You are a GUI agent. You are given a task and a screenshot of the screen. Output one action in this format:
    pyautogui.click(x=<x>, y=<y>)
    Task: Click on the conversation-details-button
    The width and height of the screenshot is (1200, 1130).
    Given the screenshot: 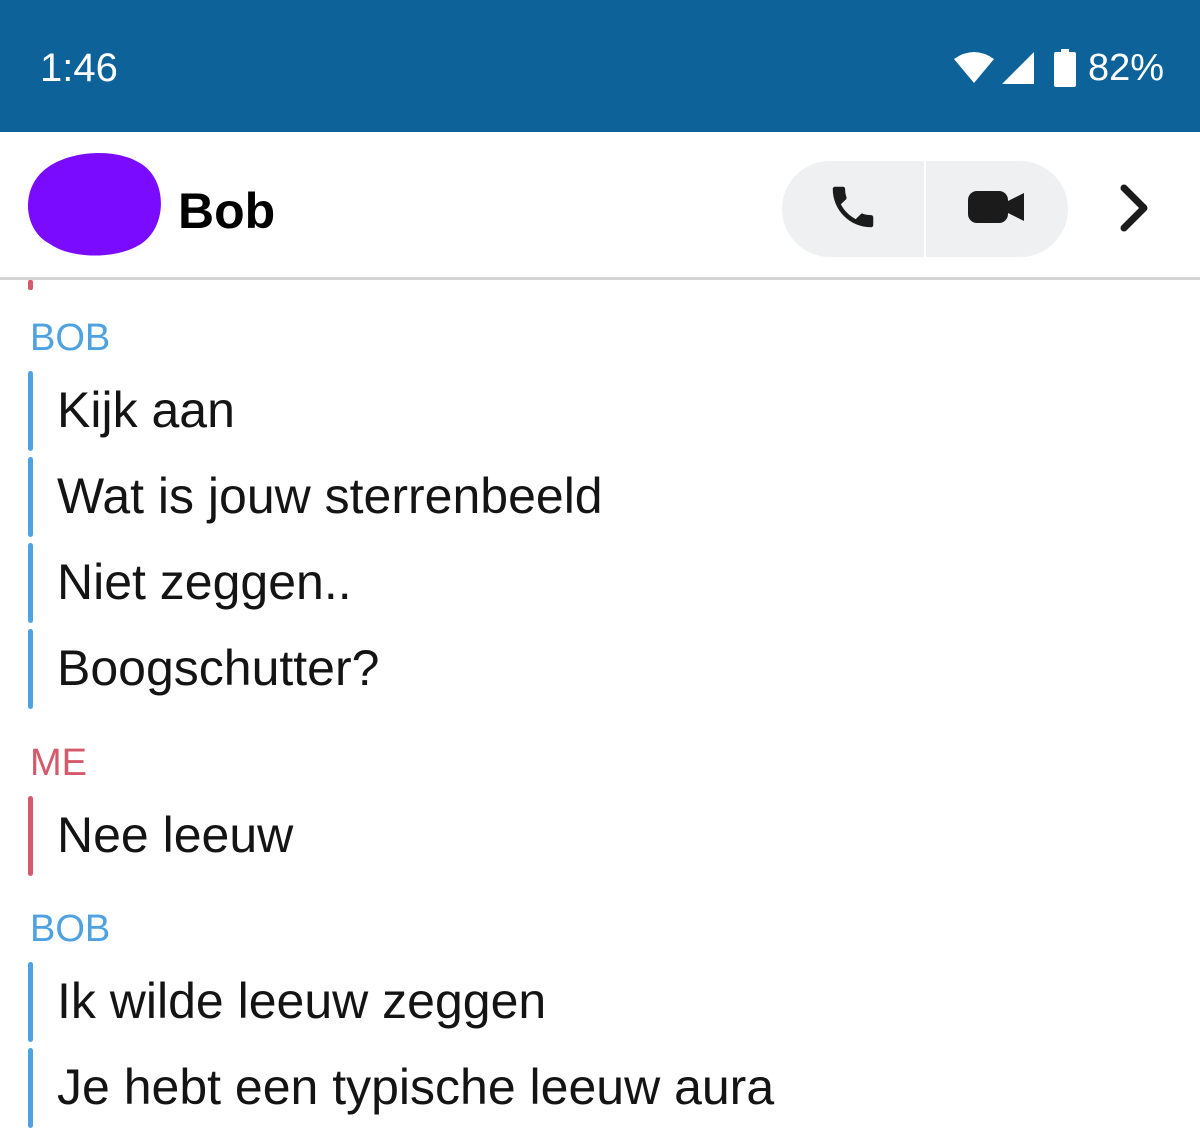 What is the action you would take?
    pyautogui.click(x=1134, y=210)
    